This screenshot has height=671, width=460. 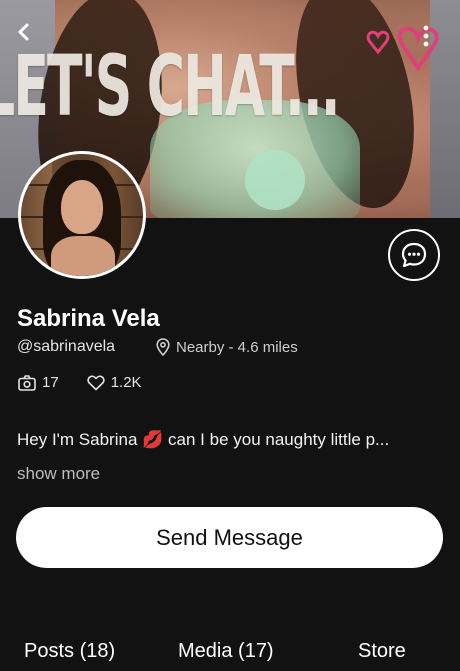 I want to click on more-options-button, so click(x=426, y=36).